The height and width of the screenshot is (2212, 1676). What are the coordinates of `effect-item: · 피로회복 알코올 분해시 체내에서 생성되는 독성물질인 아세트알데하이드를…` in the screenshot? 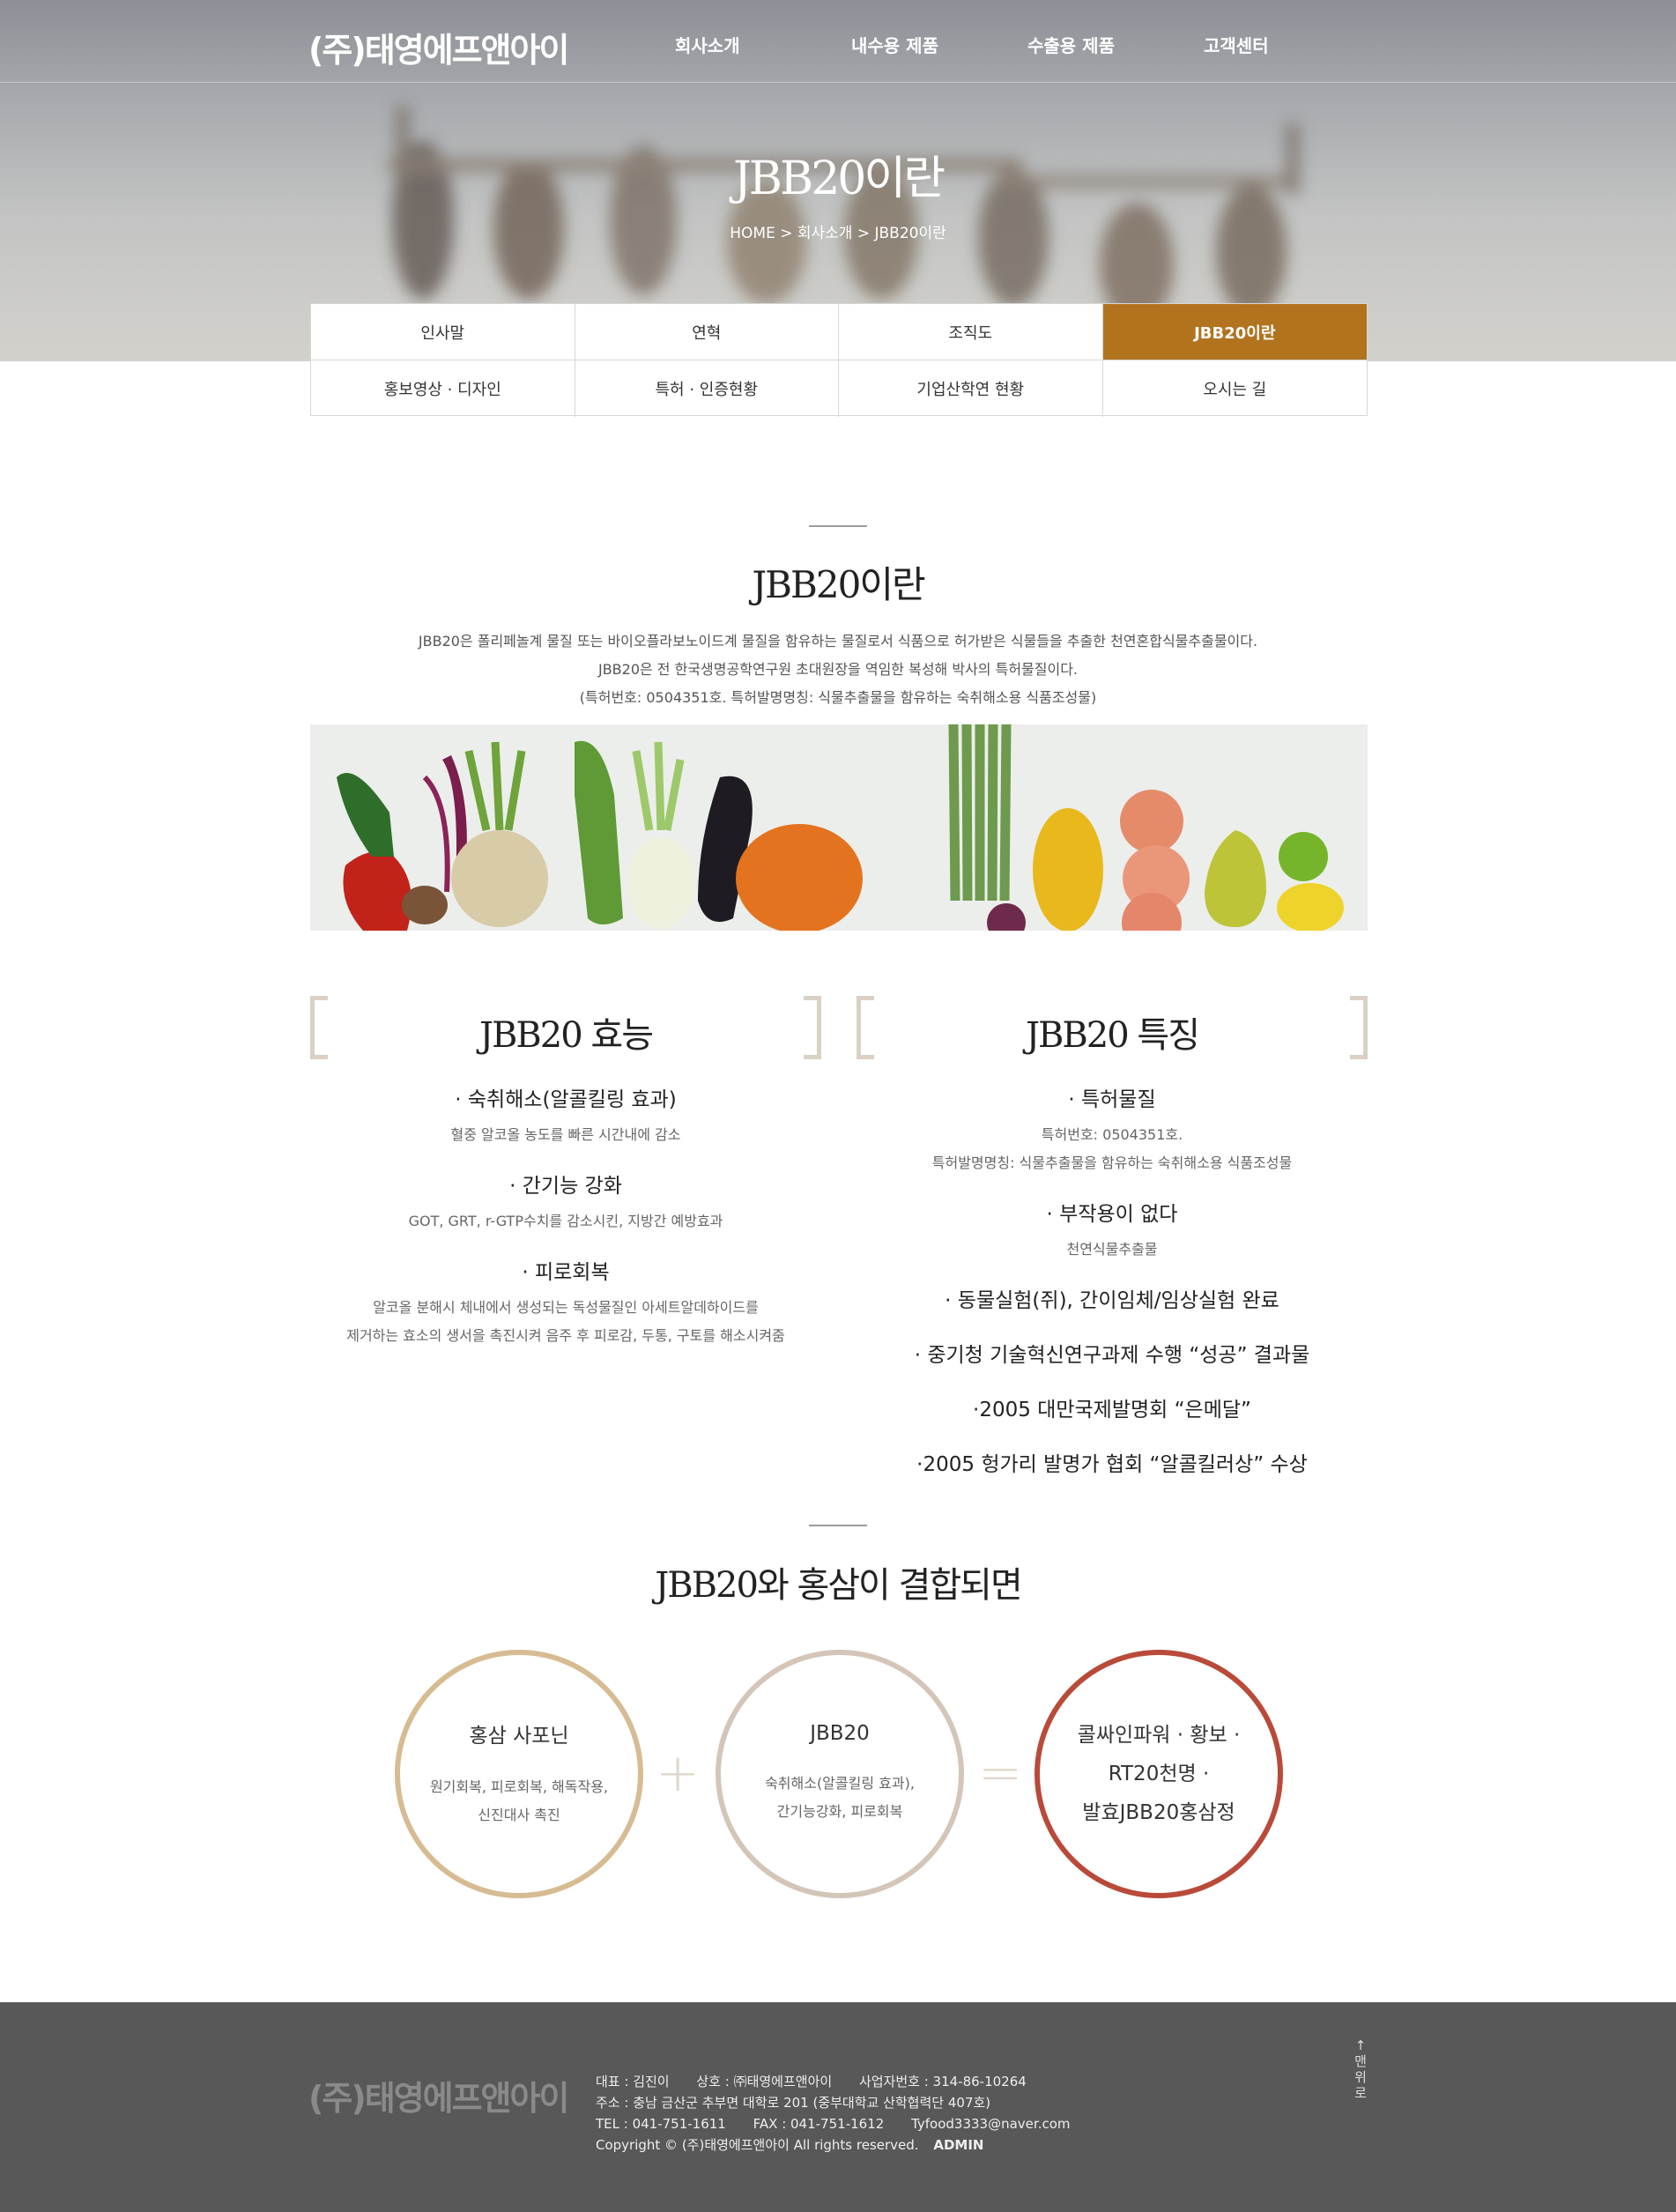 It's located at (565, 1302).